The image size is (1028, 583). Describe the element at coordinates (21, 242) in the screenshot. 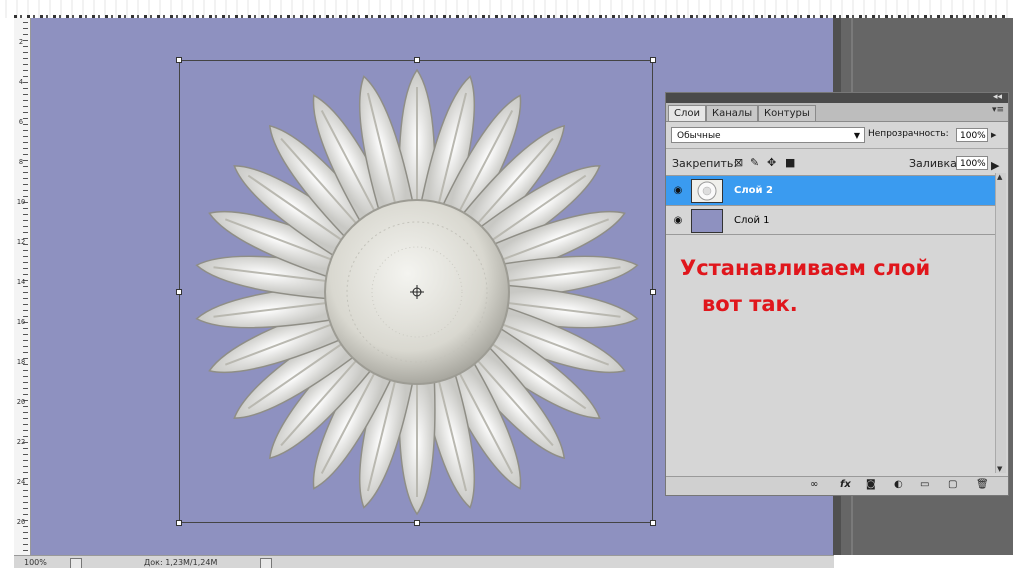

I see `ruler-label: 12` at that location.